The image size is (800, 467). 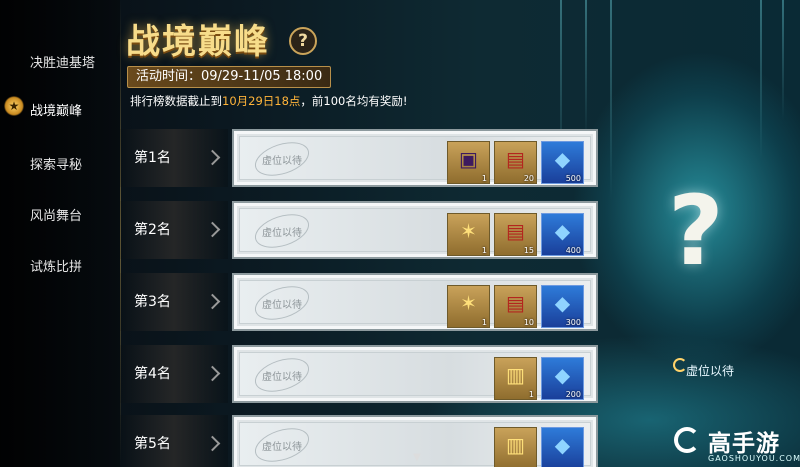 I want to click on reward-item: ▤ 10, so click(x=515, y=306).